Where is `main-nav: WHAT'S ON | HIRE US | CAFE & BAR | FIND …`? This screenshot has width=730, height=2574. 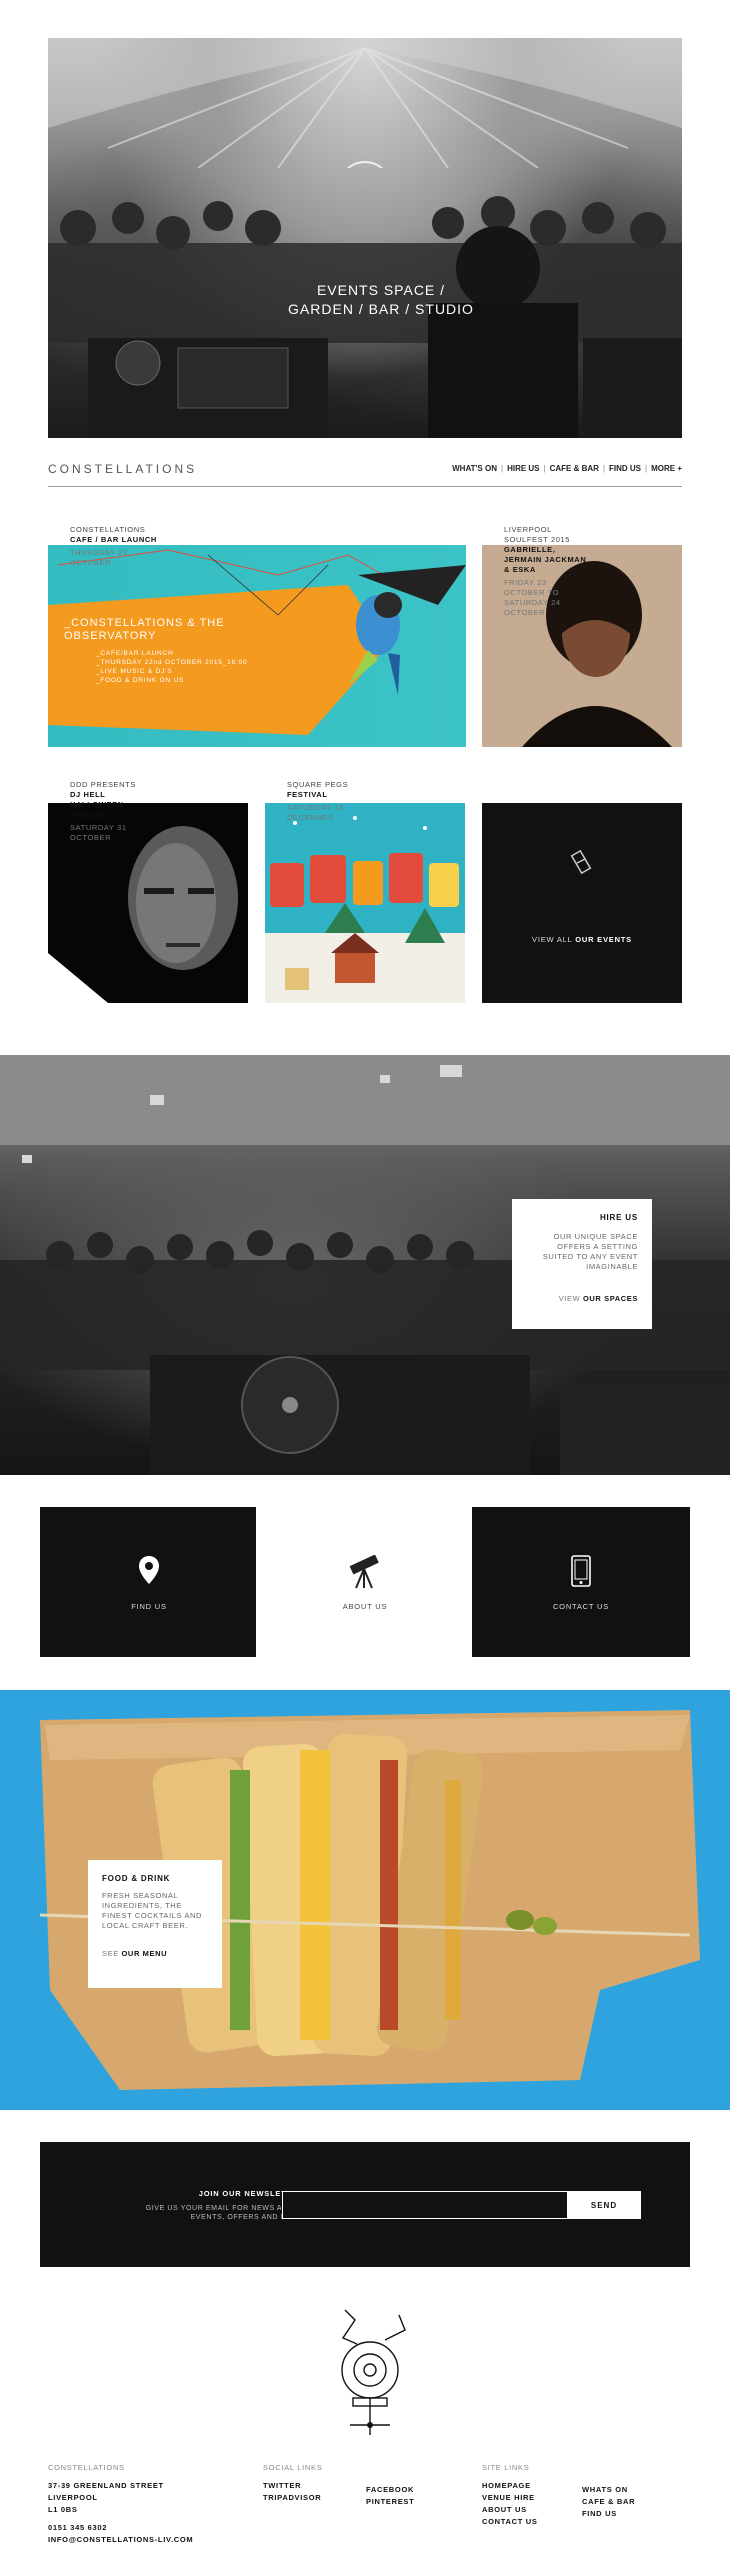 main-nav: WHAT'S ON | HIRE US | CAFE & BAR | FIND … is located at coordinates (567, 468).